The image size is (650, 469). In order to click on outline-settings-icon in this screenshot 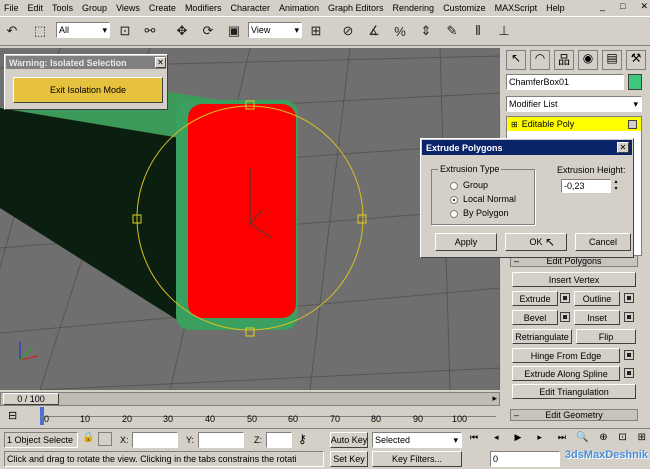, I will do `click(629, 298)`.